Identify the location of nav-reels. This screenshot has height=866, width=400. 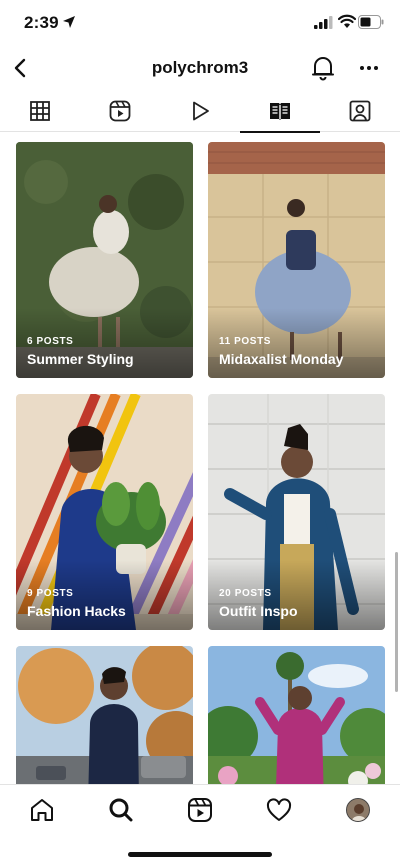
(200, 810).